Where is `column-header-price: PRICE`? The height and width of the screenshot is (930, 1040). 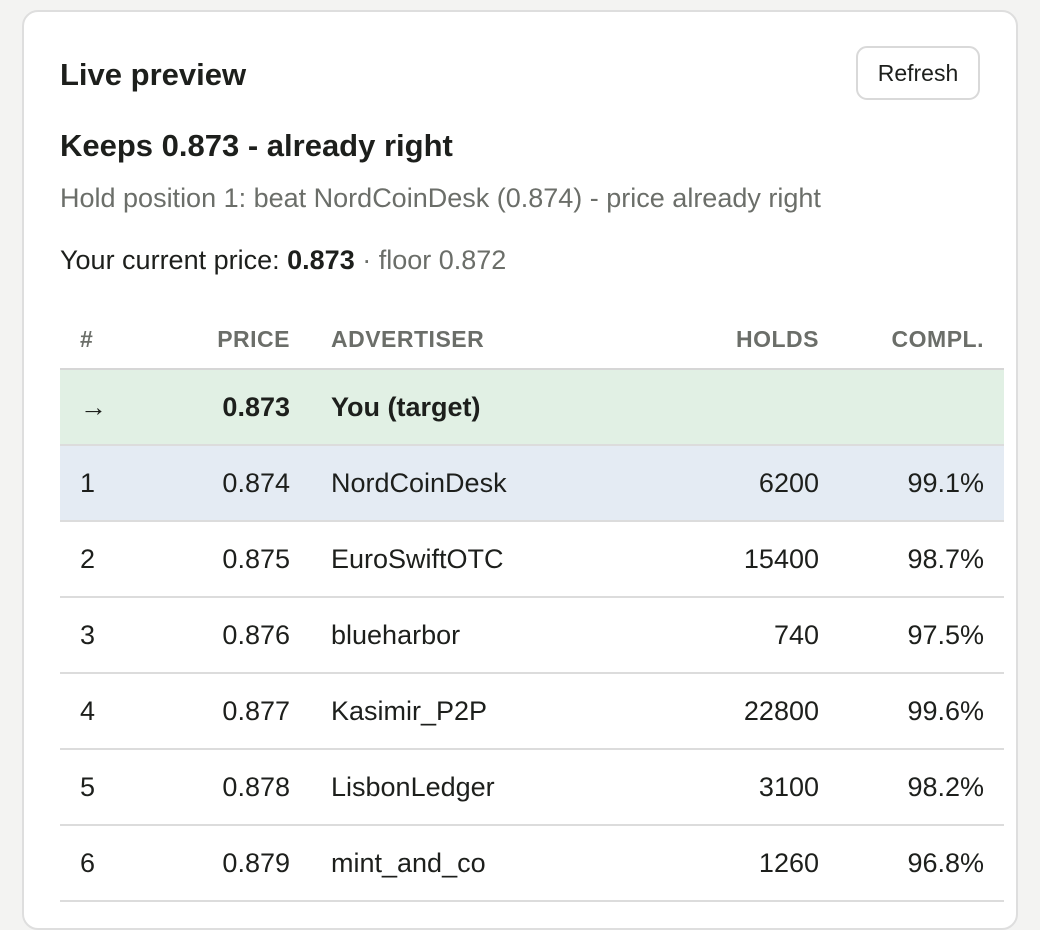 column-header-price: PRICE is located at coordinates (235, 340).